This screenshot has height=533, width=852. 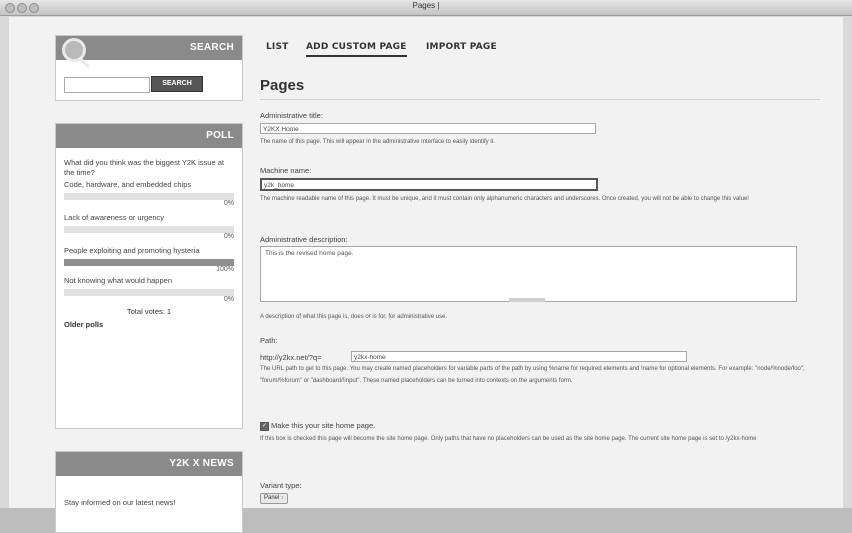 I want to click on homepage-label: Make this your site home page., so click(x=323, y=425).